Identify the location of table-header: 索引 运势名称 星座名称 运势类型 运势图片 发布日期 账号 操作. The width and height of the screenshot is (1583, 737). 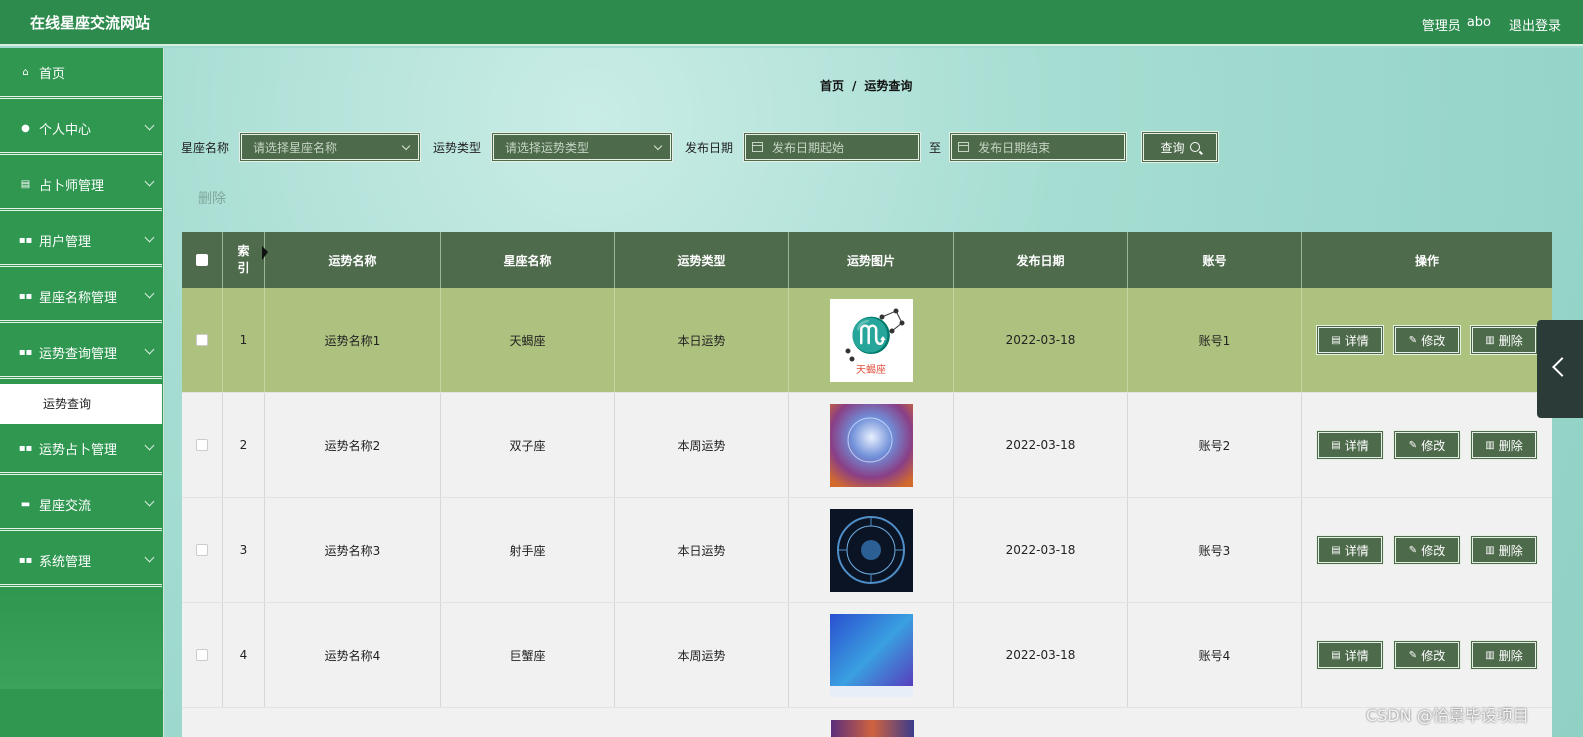
(867, 260).